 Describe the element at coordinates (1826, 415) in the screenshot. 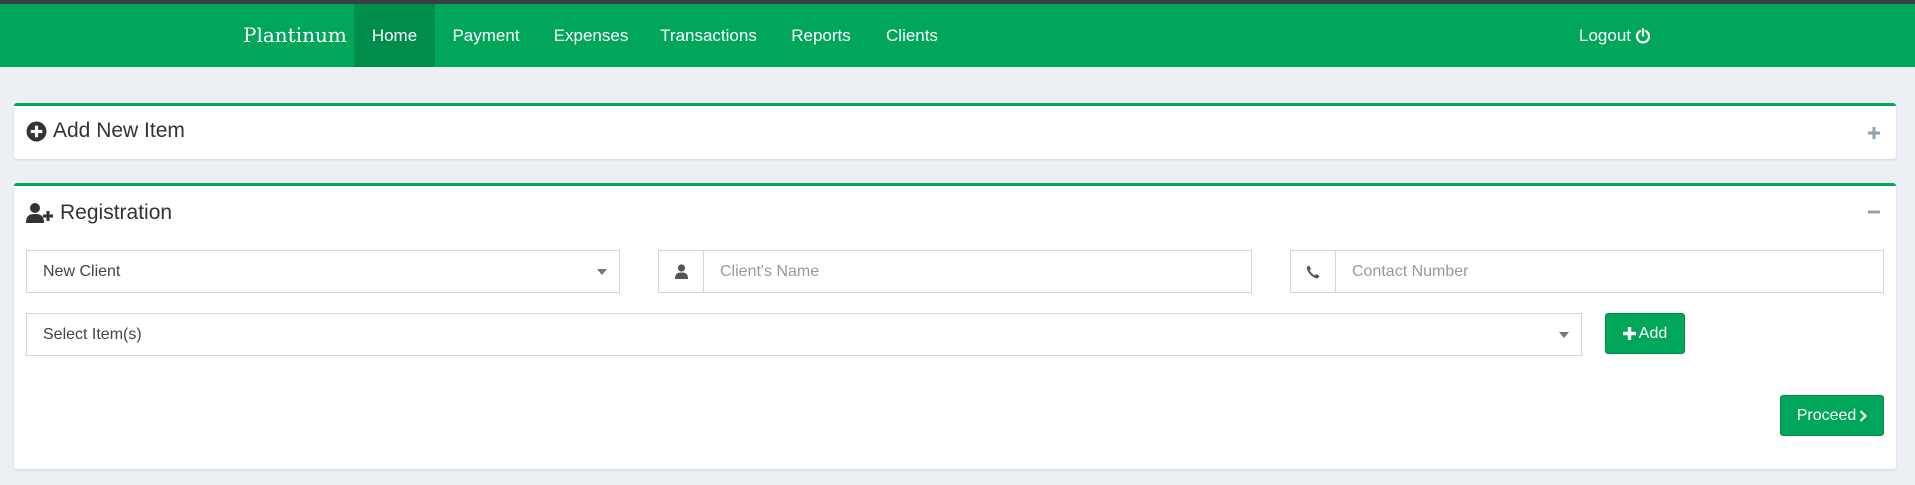

I see `proceed-button-label: Proceed` at that location.